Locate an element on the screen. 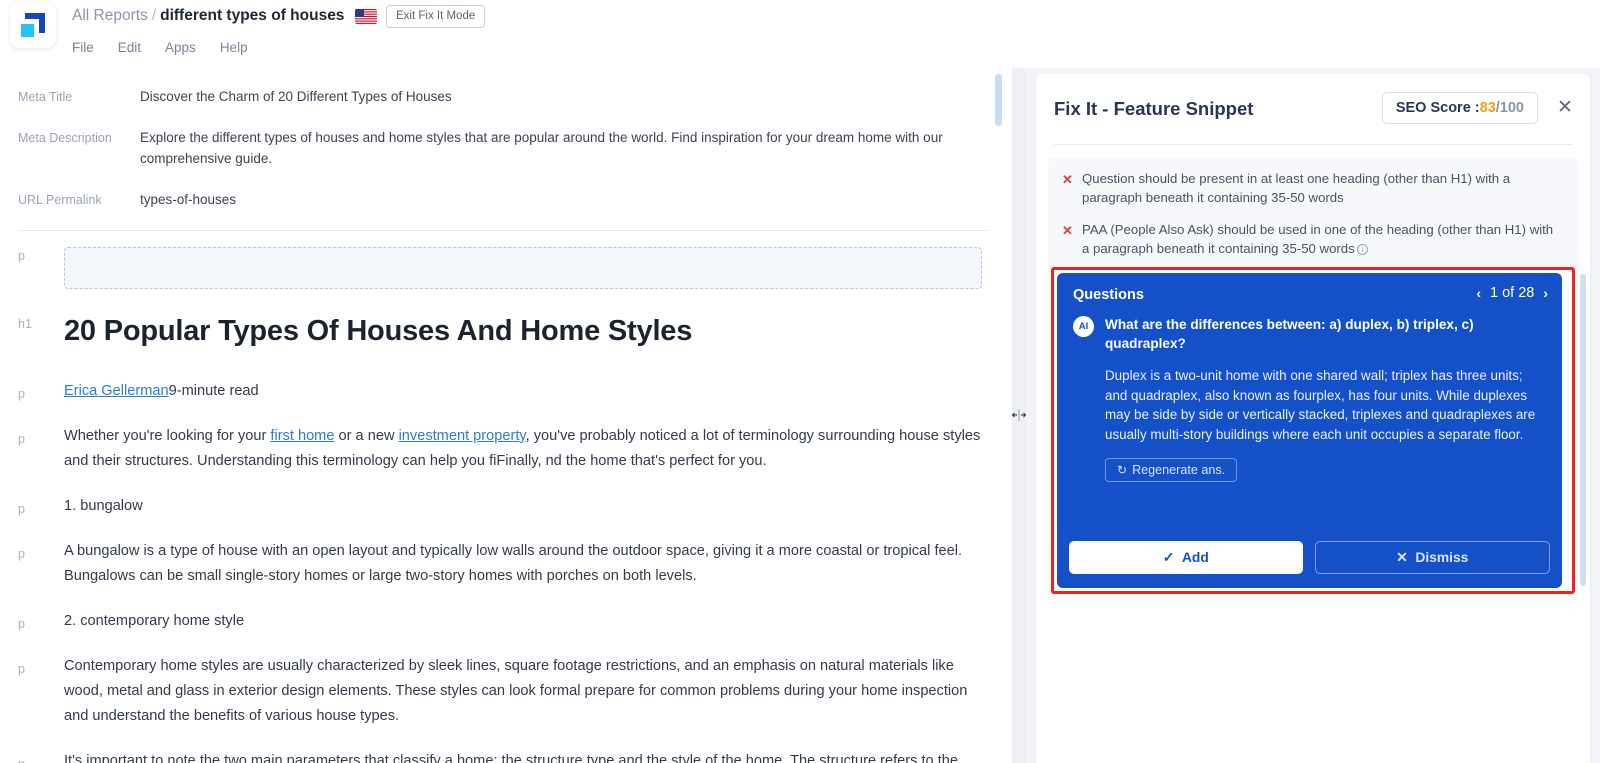 The image size is (1600, 763). question-card-header: Questions ‹ 1 of 28 › is located at coordinates (1309, 294).